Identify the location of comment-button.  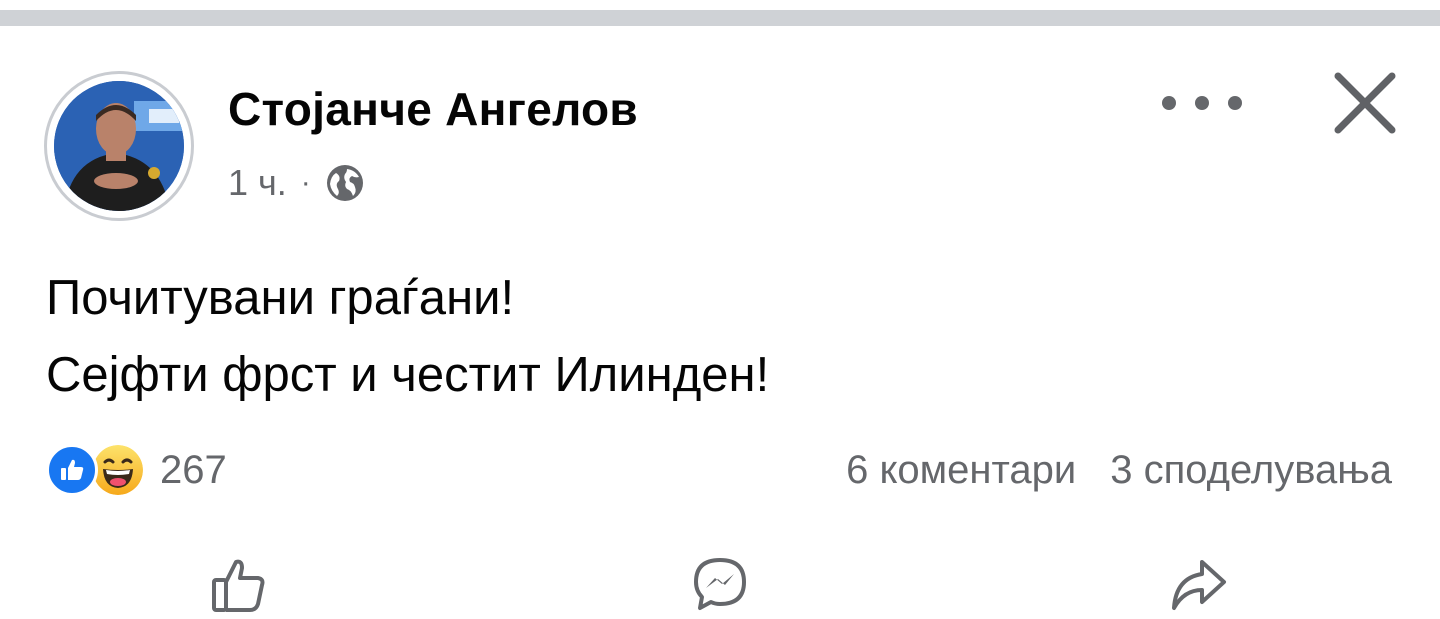
(720, 584).